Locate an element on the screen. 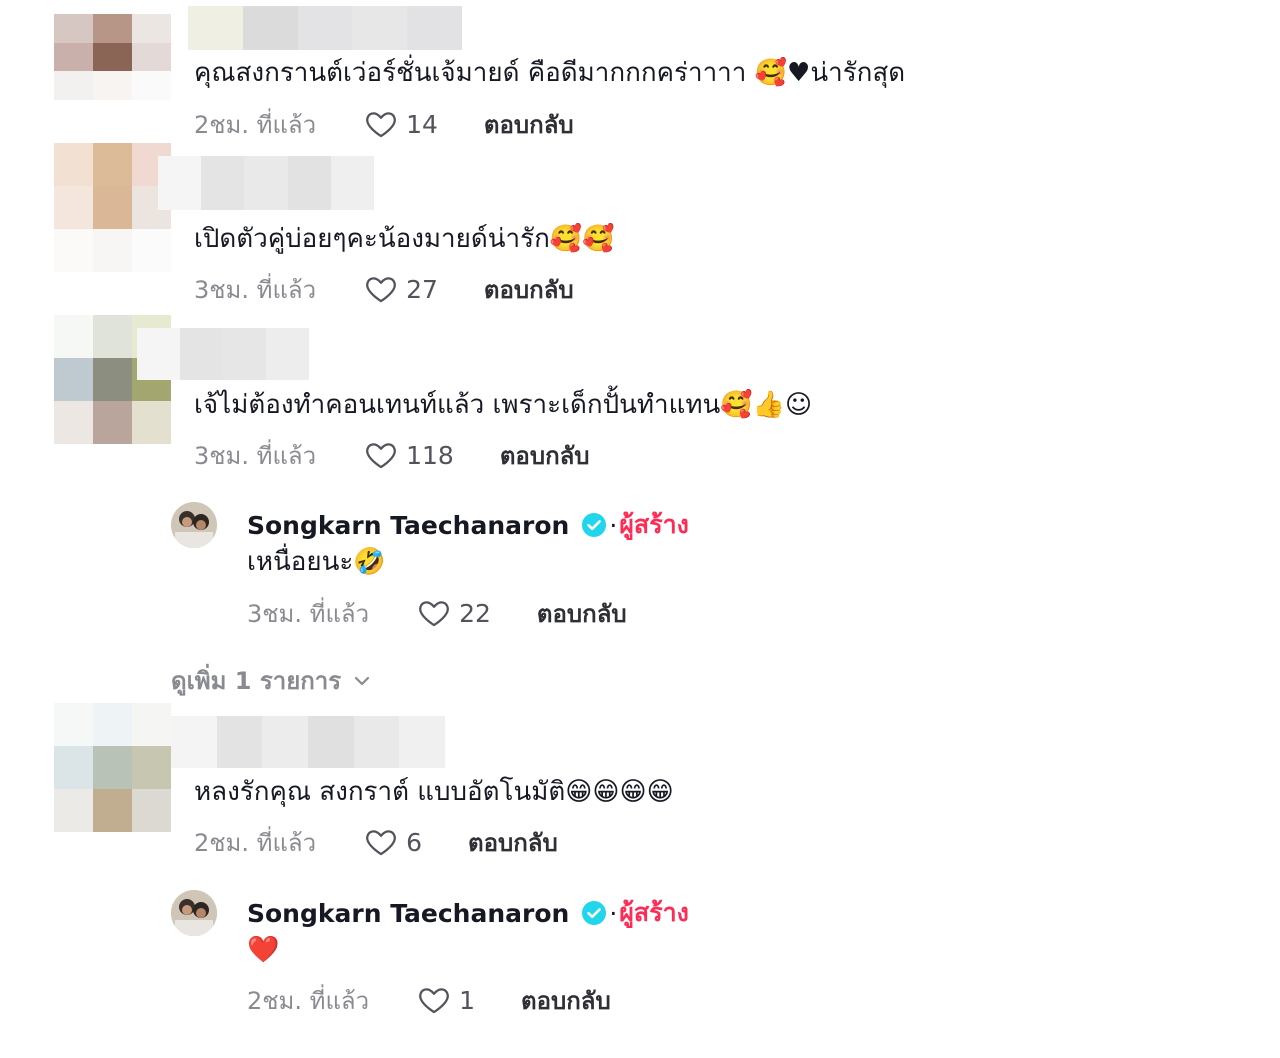 The image size is (1280, 1058). like-button: 1 is located at coordinates (446, 1000).